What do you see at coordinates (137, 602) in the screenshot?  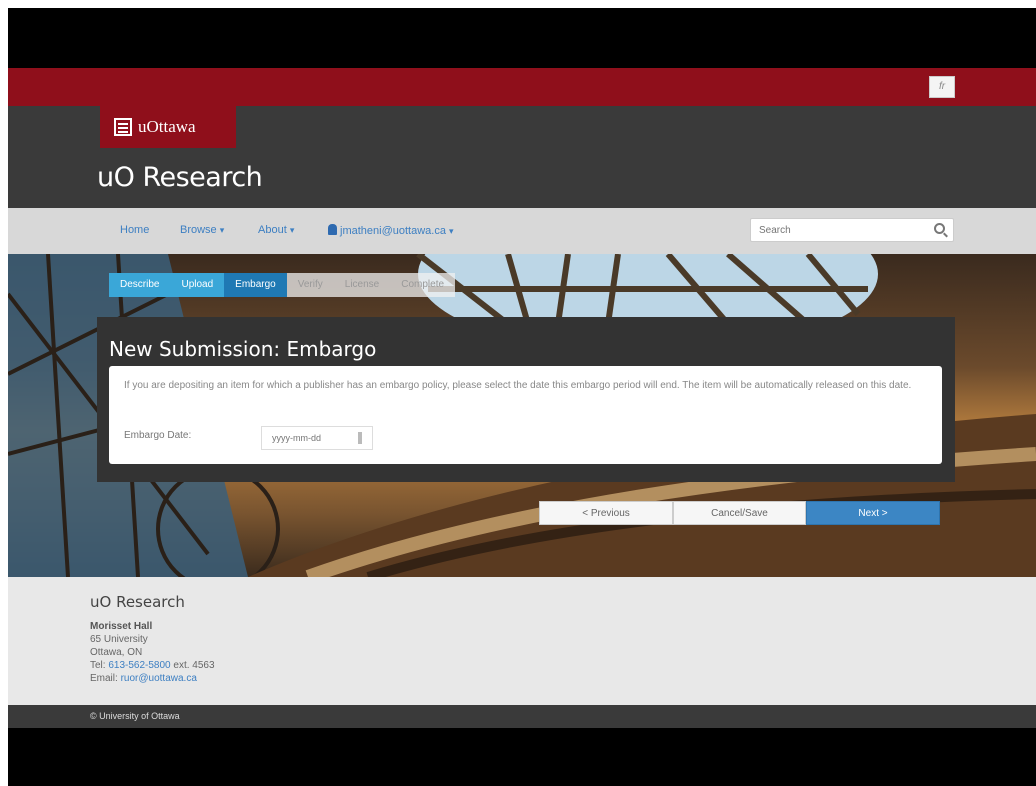 I see `footer-title: uO Research` at bounding box center [137, 602].